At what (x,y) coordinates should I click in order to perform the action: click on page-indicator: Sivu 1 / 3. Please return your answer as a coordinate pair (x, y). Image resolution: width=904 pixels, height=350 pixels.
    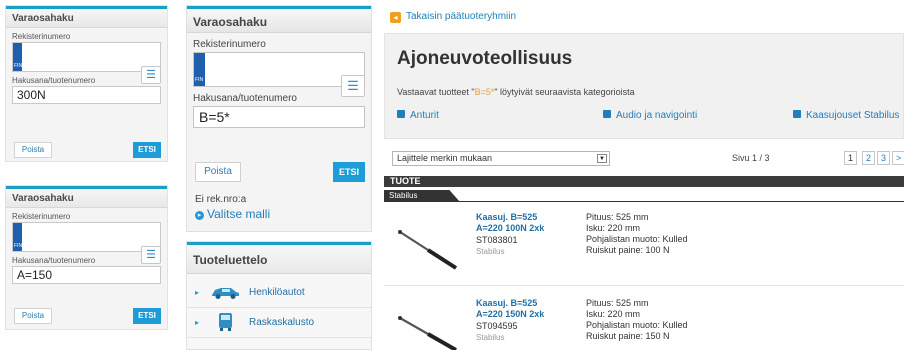
    Looking at the image, I should click on (751, 158).